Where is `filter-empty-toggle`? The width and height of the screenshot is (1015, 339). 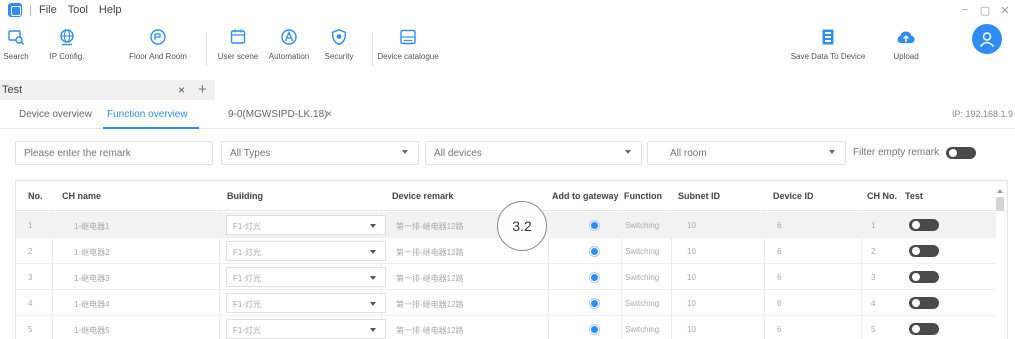
filter-empty-toggle is located at coordinates (961, 153).